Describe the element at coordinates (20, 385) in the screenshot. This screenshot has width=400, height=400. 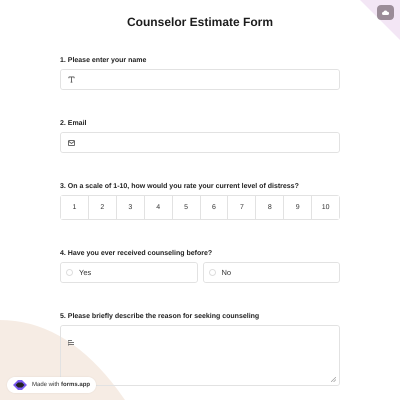
I see `logo-icon` at that location.